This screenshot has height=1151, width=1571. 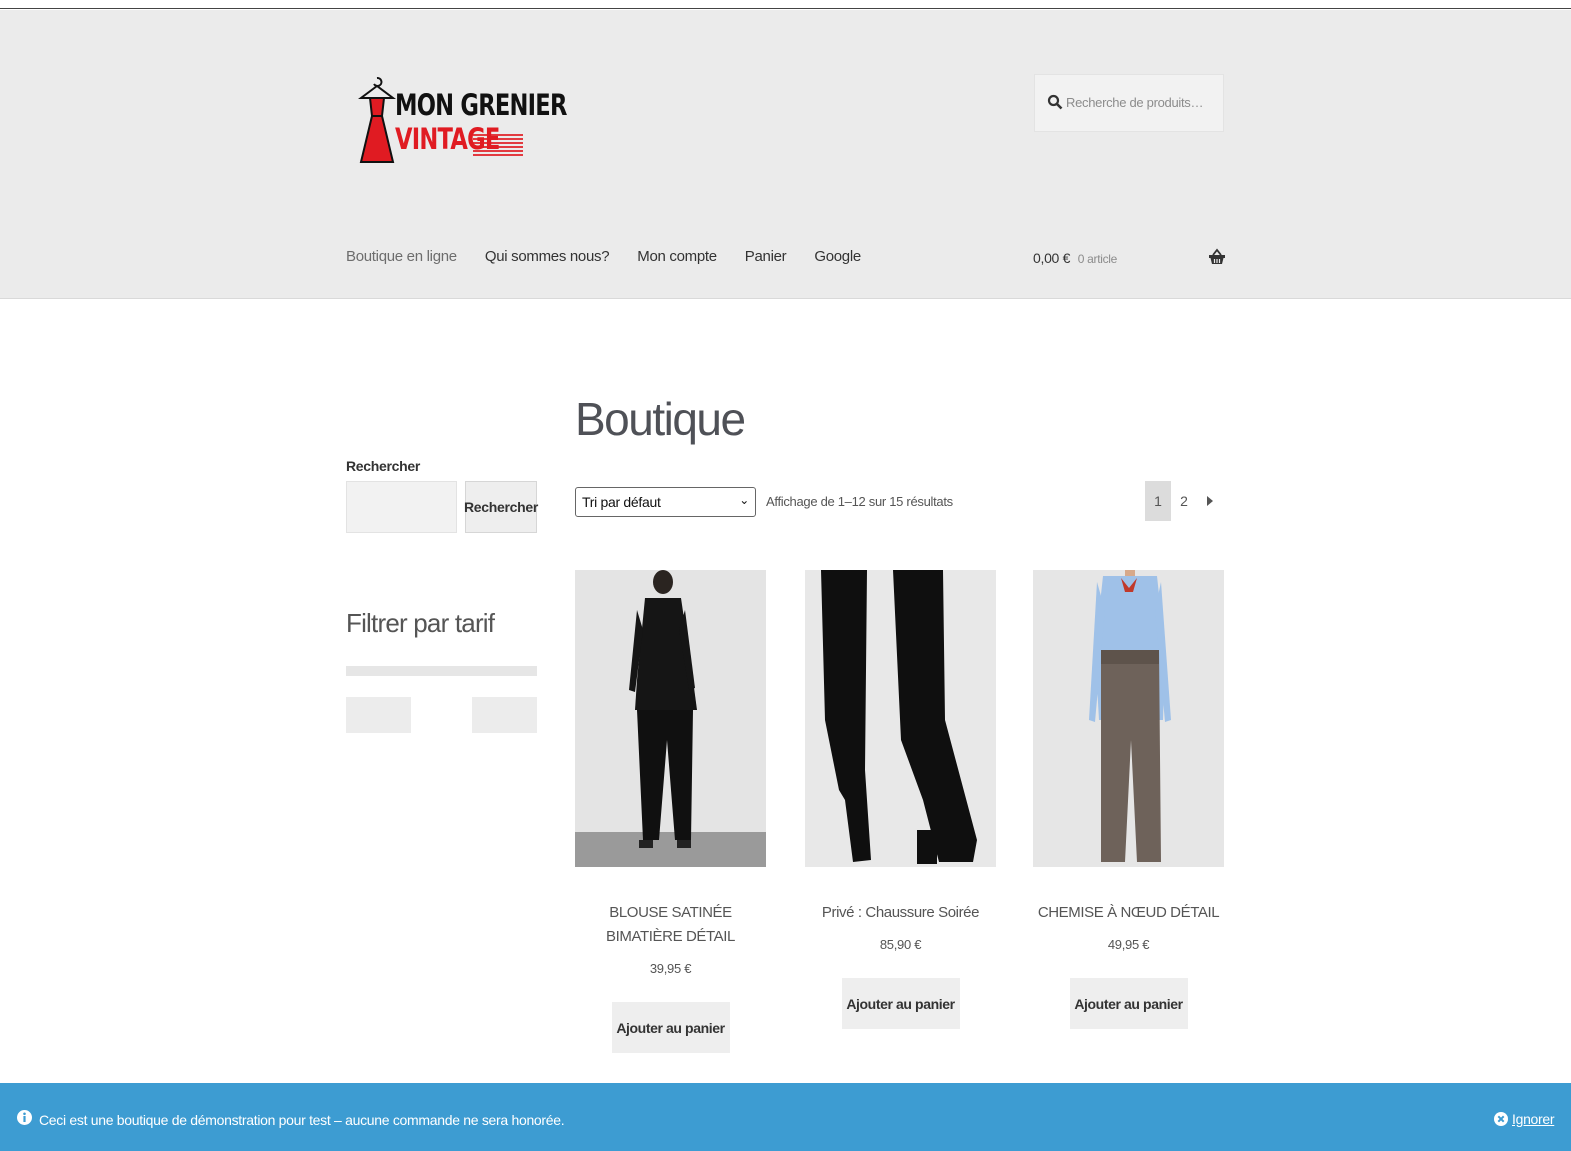 I want to click on results-count: Affichage de 1–12 sur 15 résultats, so click(x=859, y=501).